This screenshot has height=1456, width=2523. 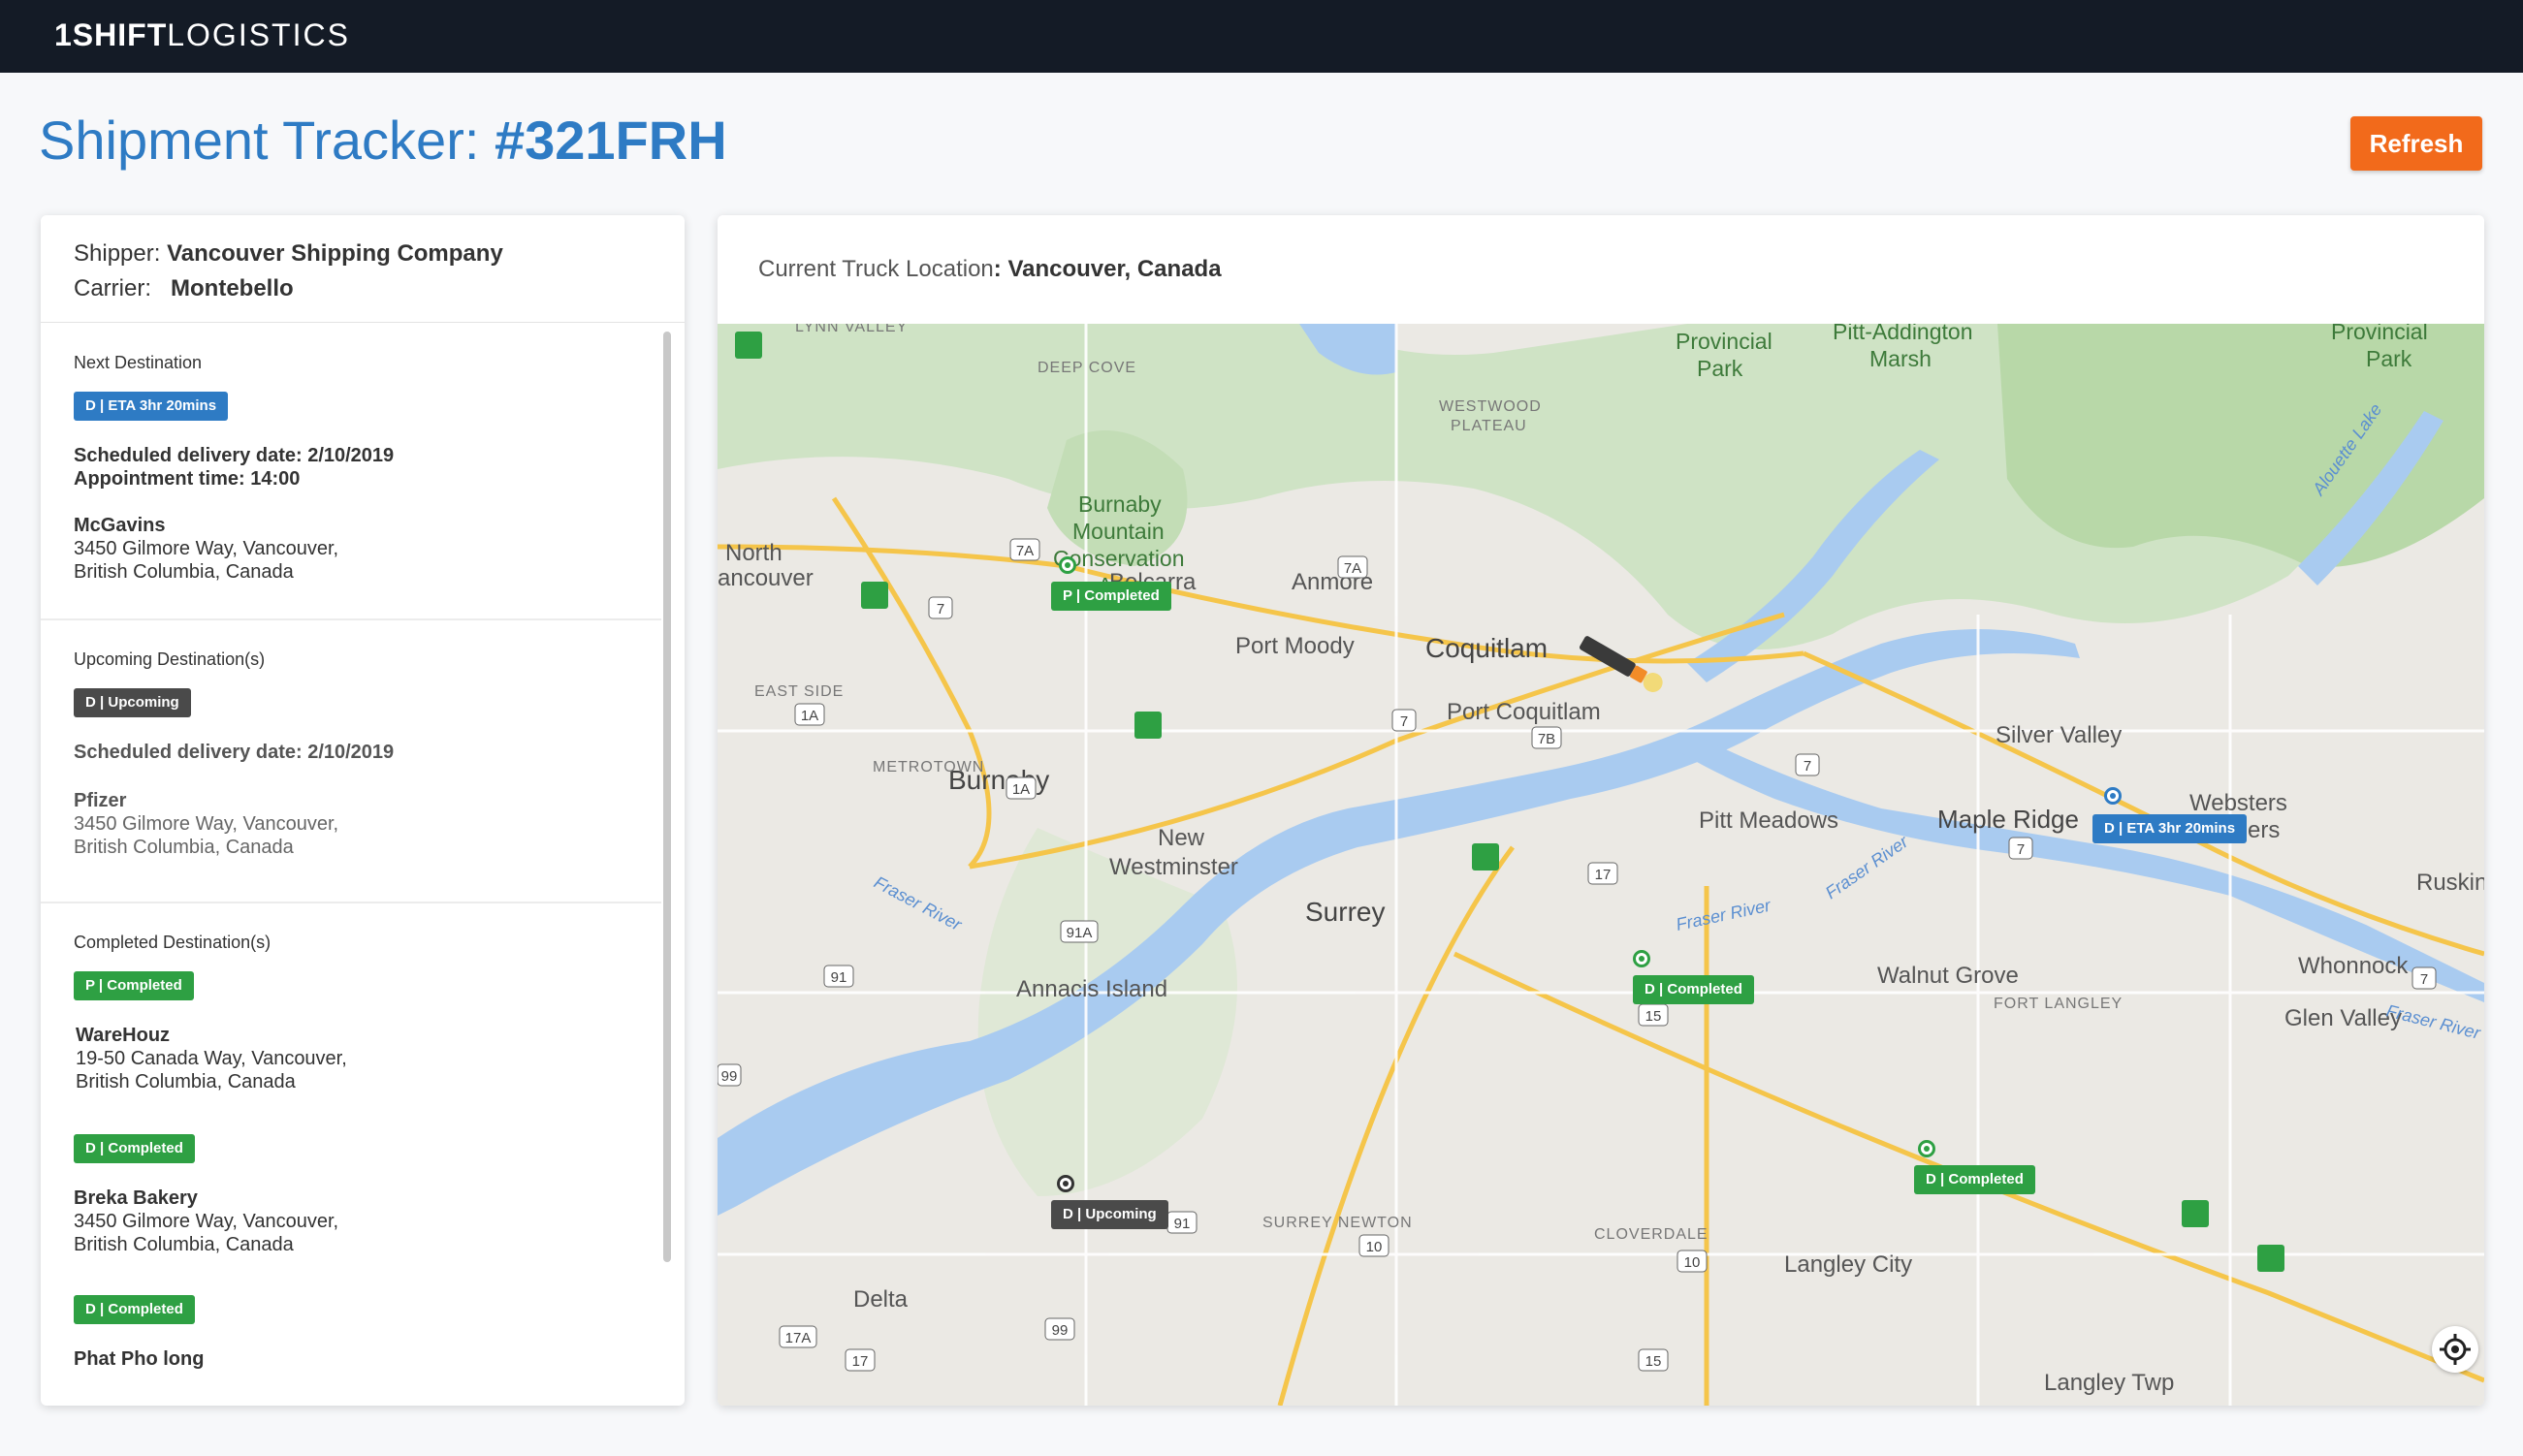 What do you see at coordinates (799, 692) in the screenshot?
I see `district-label: EAST SIDE` at bounding box center [799, 692].